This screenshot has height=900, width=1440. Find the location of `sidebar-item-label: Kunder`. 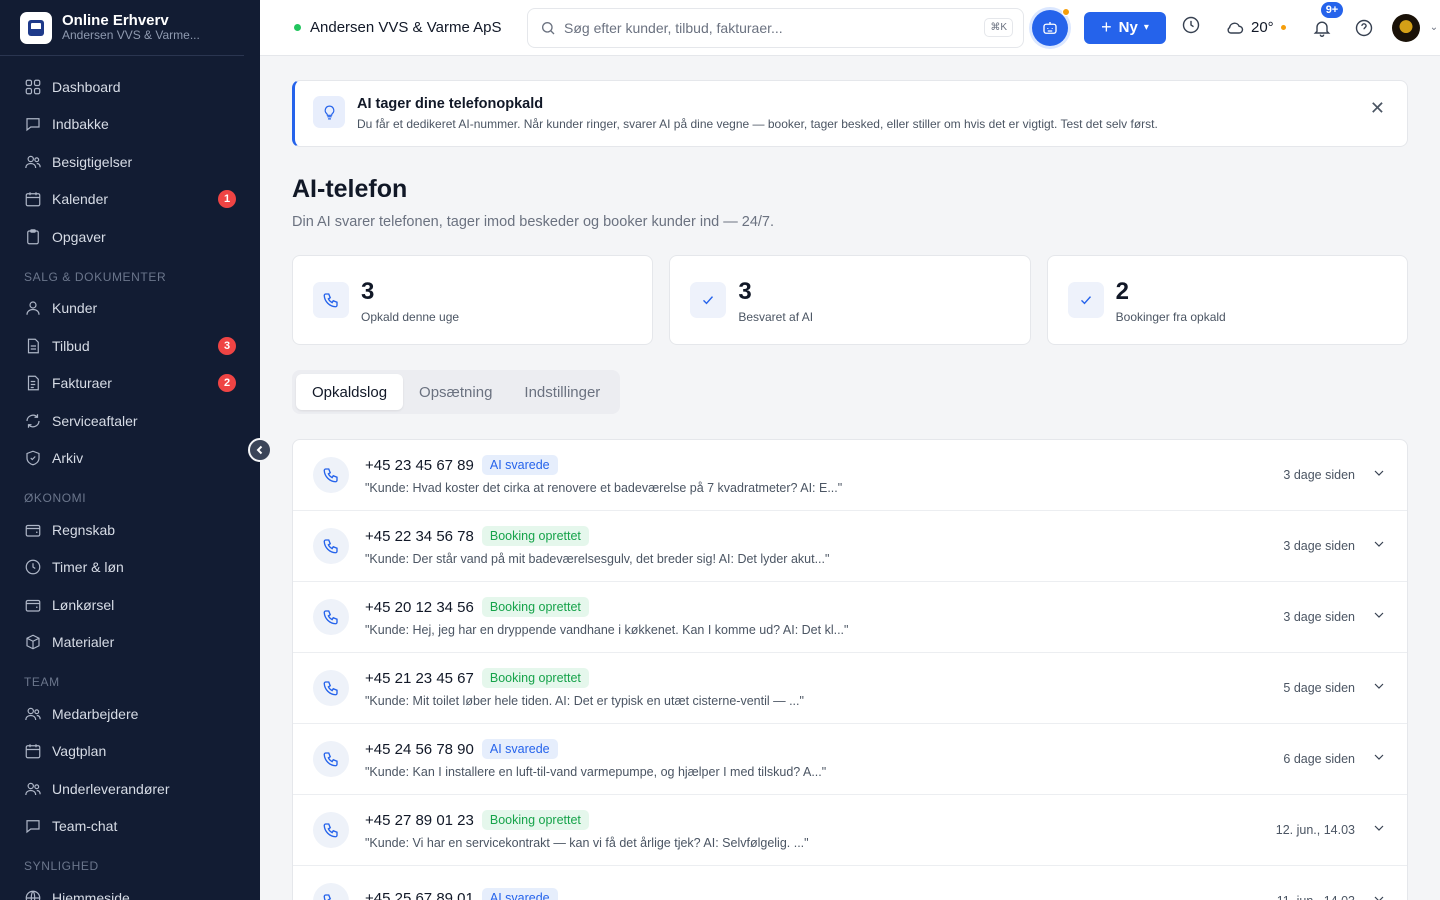

sidebar-item-label: Kunder is located at coordinates (75, 308).